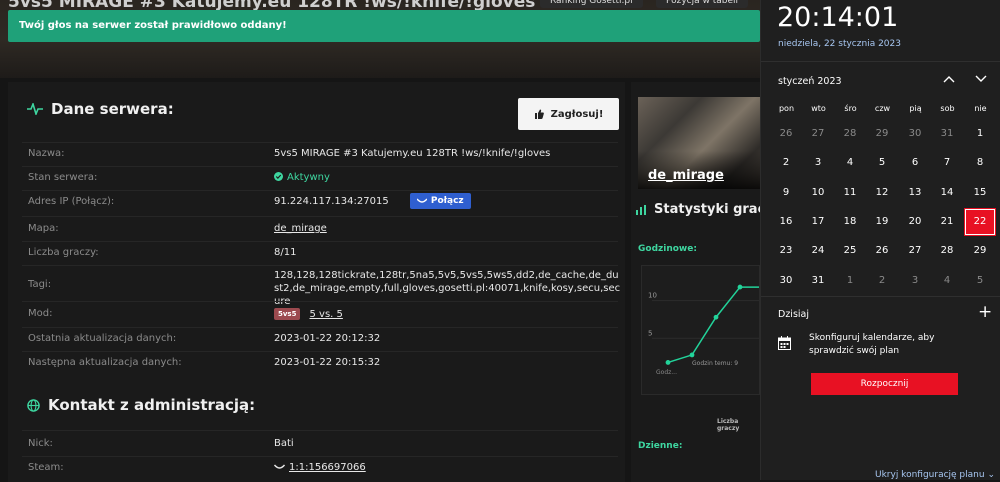 This screenshot has width=1000, height=482. I want to click on calendar-day: 12, so click(882, 193).